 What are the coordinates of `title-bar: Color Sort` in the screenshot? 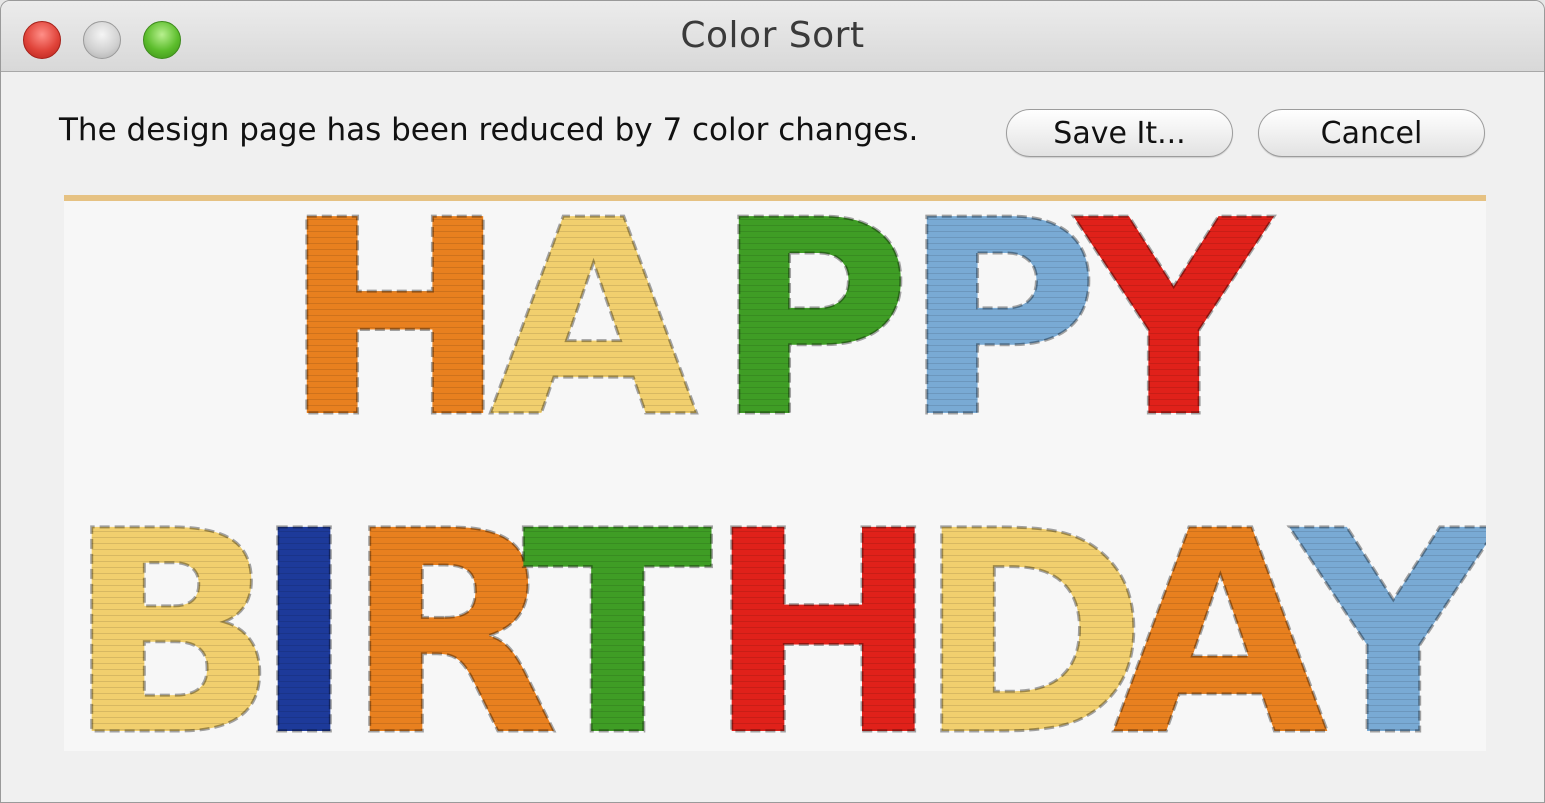 It's located at (772, 36).